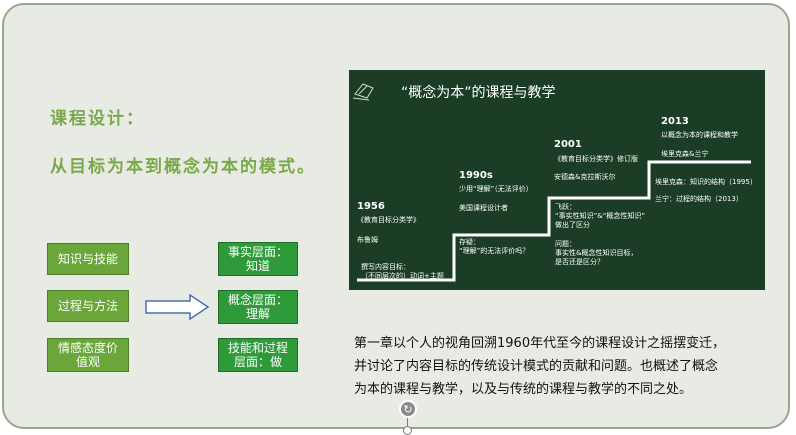 This screenshot has width=796, height=435. Describe the element at coordinates (699, 135) in the screenshot. I see `book-2013: 以概念为本的课程和教学` at that location.